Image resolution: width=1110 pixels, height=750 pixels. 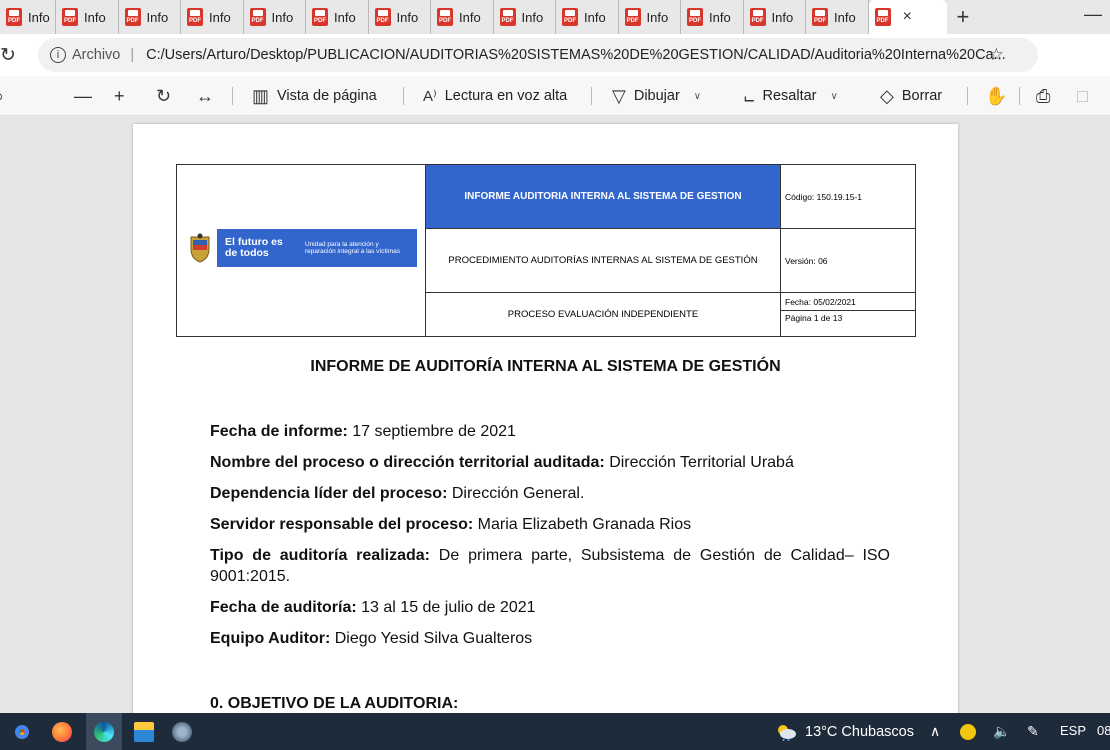 I want to click on print-icon: ⎙, so click(x=1043, y=96).